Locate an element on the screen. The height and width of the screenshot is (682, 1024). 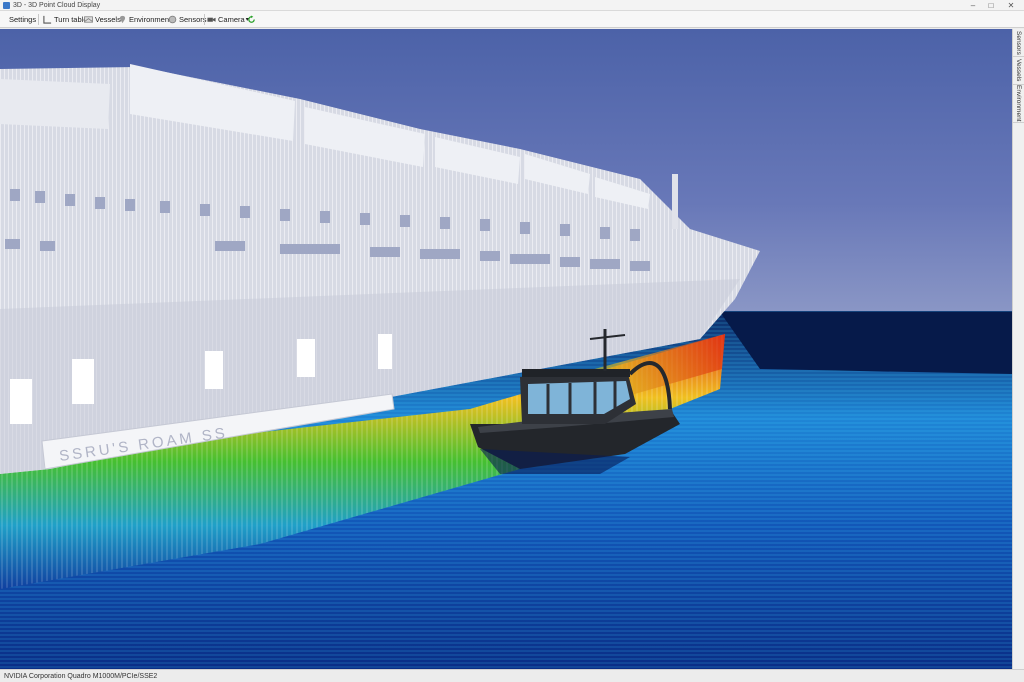
app-icon is located at coordinates (6, 5).